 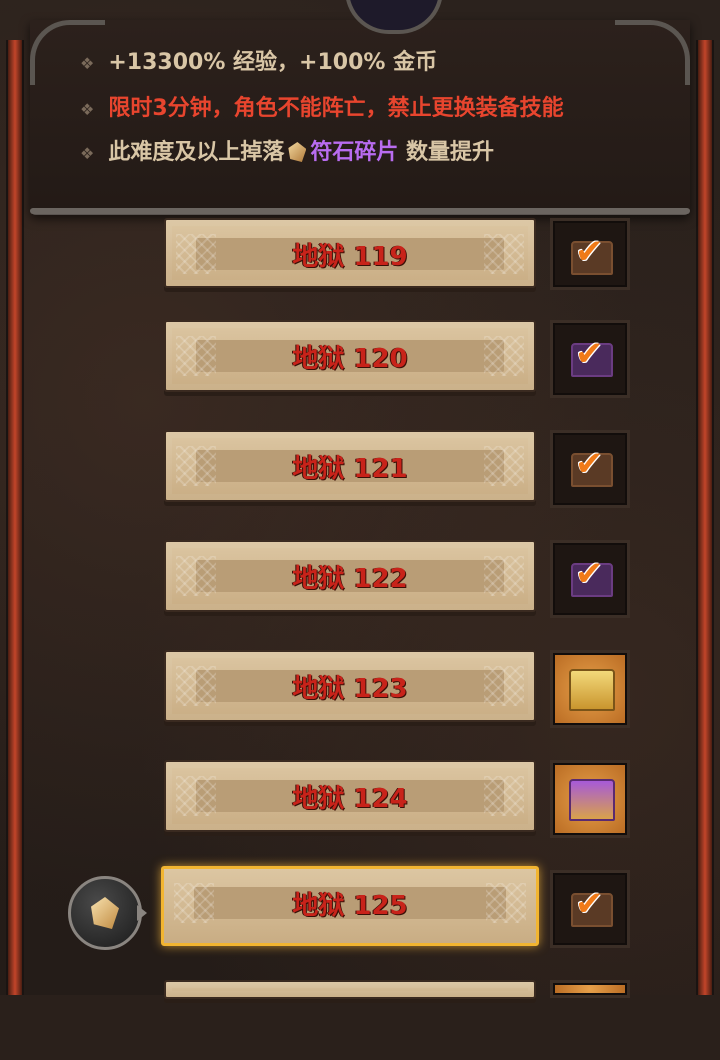 I want to click on level-row: 地狱 122 ✔, so click(x=360, y=580).